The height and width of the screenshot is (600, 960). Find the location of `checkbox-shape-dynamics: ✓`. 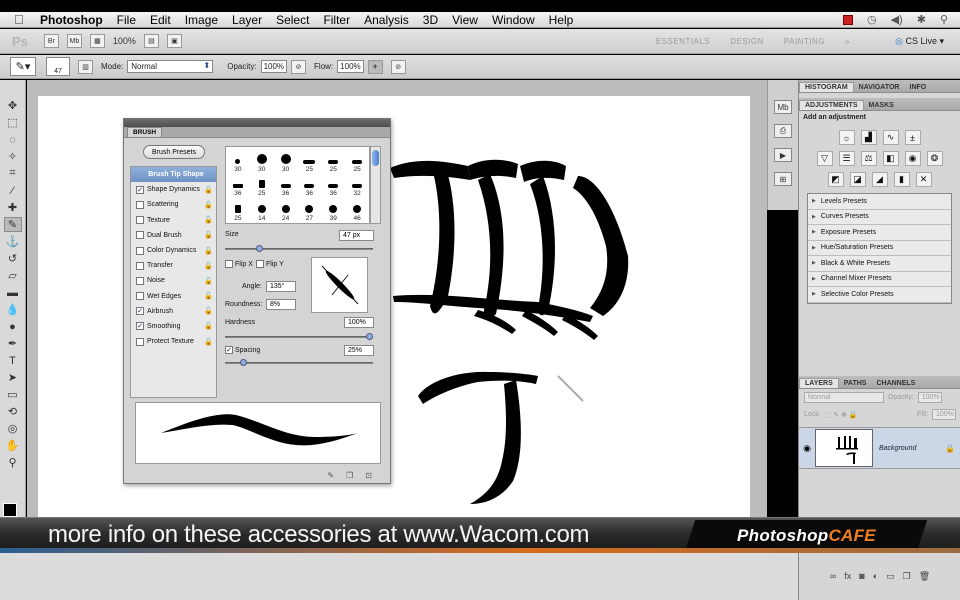

checkbox-shape-dynamics: ✓ is located at coordinates (140, 189).